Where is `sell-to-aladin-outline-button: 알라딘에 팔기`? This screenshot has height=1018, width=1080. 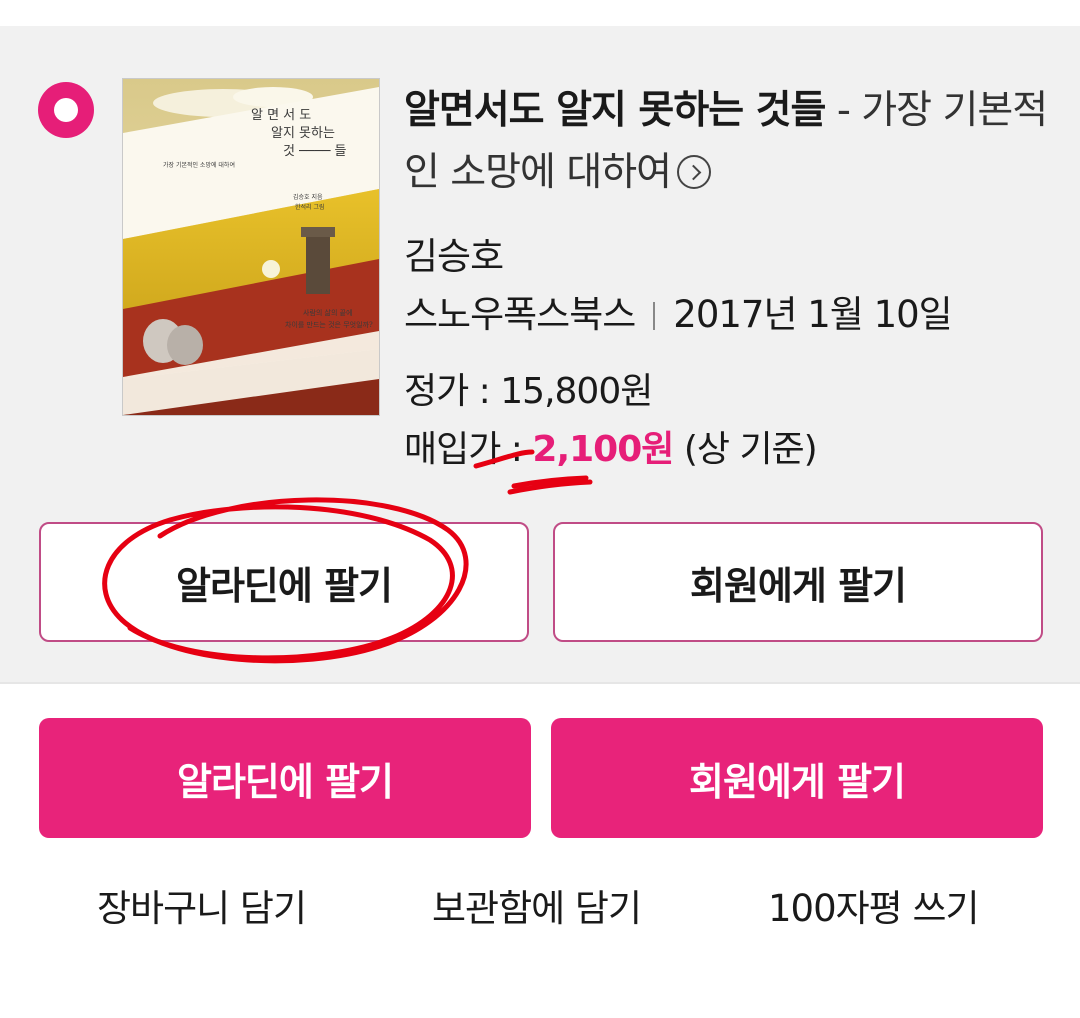
sell-to-aladin-outline-button: 알라딘에 팔기 is located at coordinates (284, 582).